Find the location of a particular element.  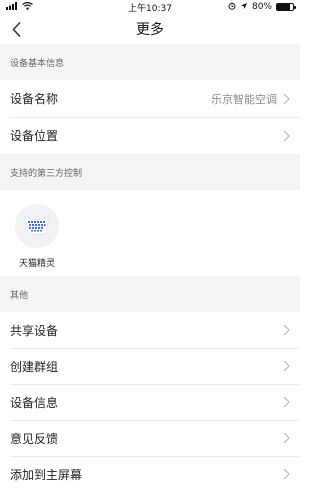

status-time: 上午10:37 is located at coordinates (150, 9).